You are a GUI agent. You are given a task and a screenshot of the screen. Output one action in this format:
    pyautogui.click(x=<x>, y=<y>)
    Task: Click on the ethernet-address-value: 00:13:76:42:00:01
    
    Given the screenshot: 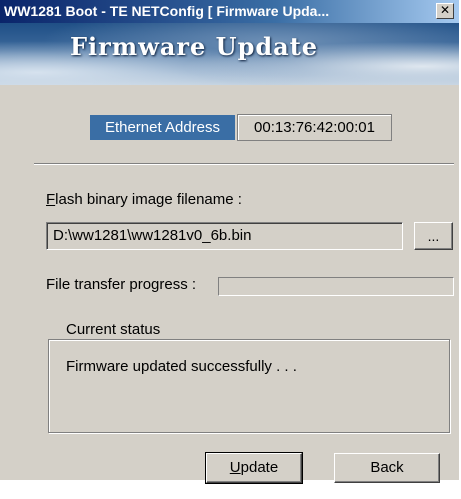 What is the action you would take?
    pyautogui.click(x=314, y=127)
    